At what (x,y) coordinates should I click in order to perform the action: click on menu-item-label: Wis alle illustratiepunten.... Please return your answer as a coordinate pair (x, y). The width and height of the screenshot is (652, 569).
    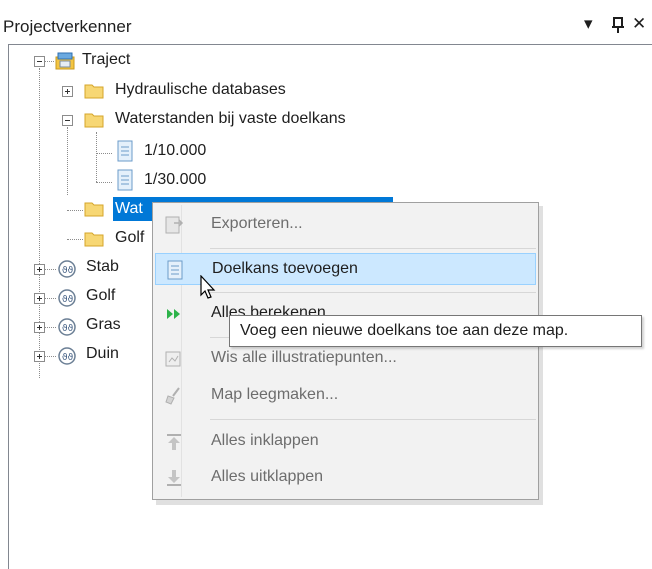
    Looking at the image, I should click on (304, 357).